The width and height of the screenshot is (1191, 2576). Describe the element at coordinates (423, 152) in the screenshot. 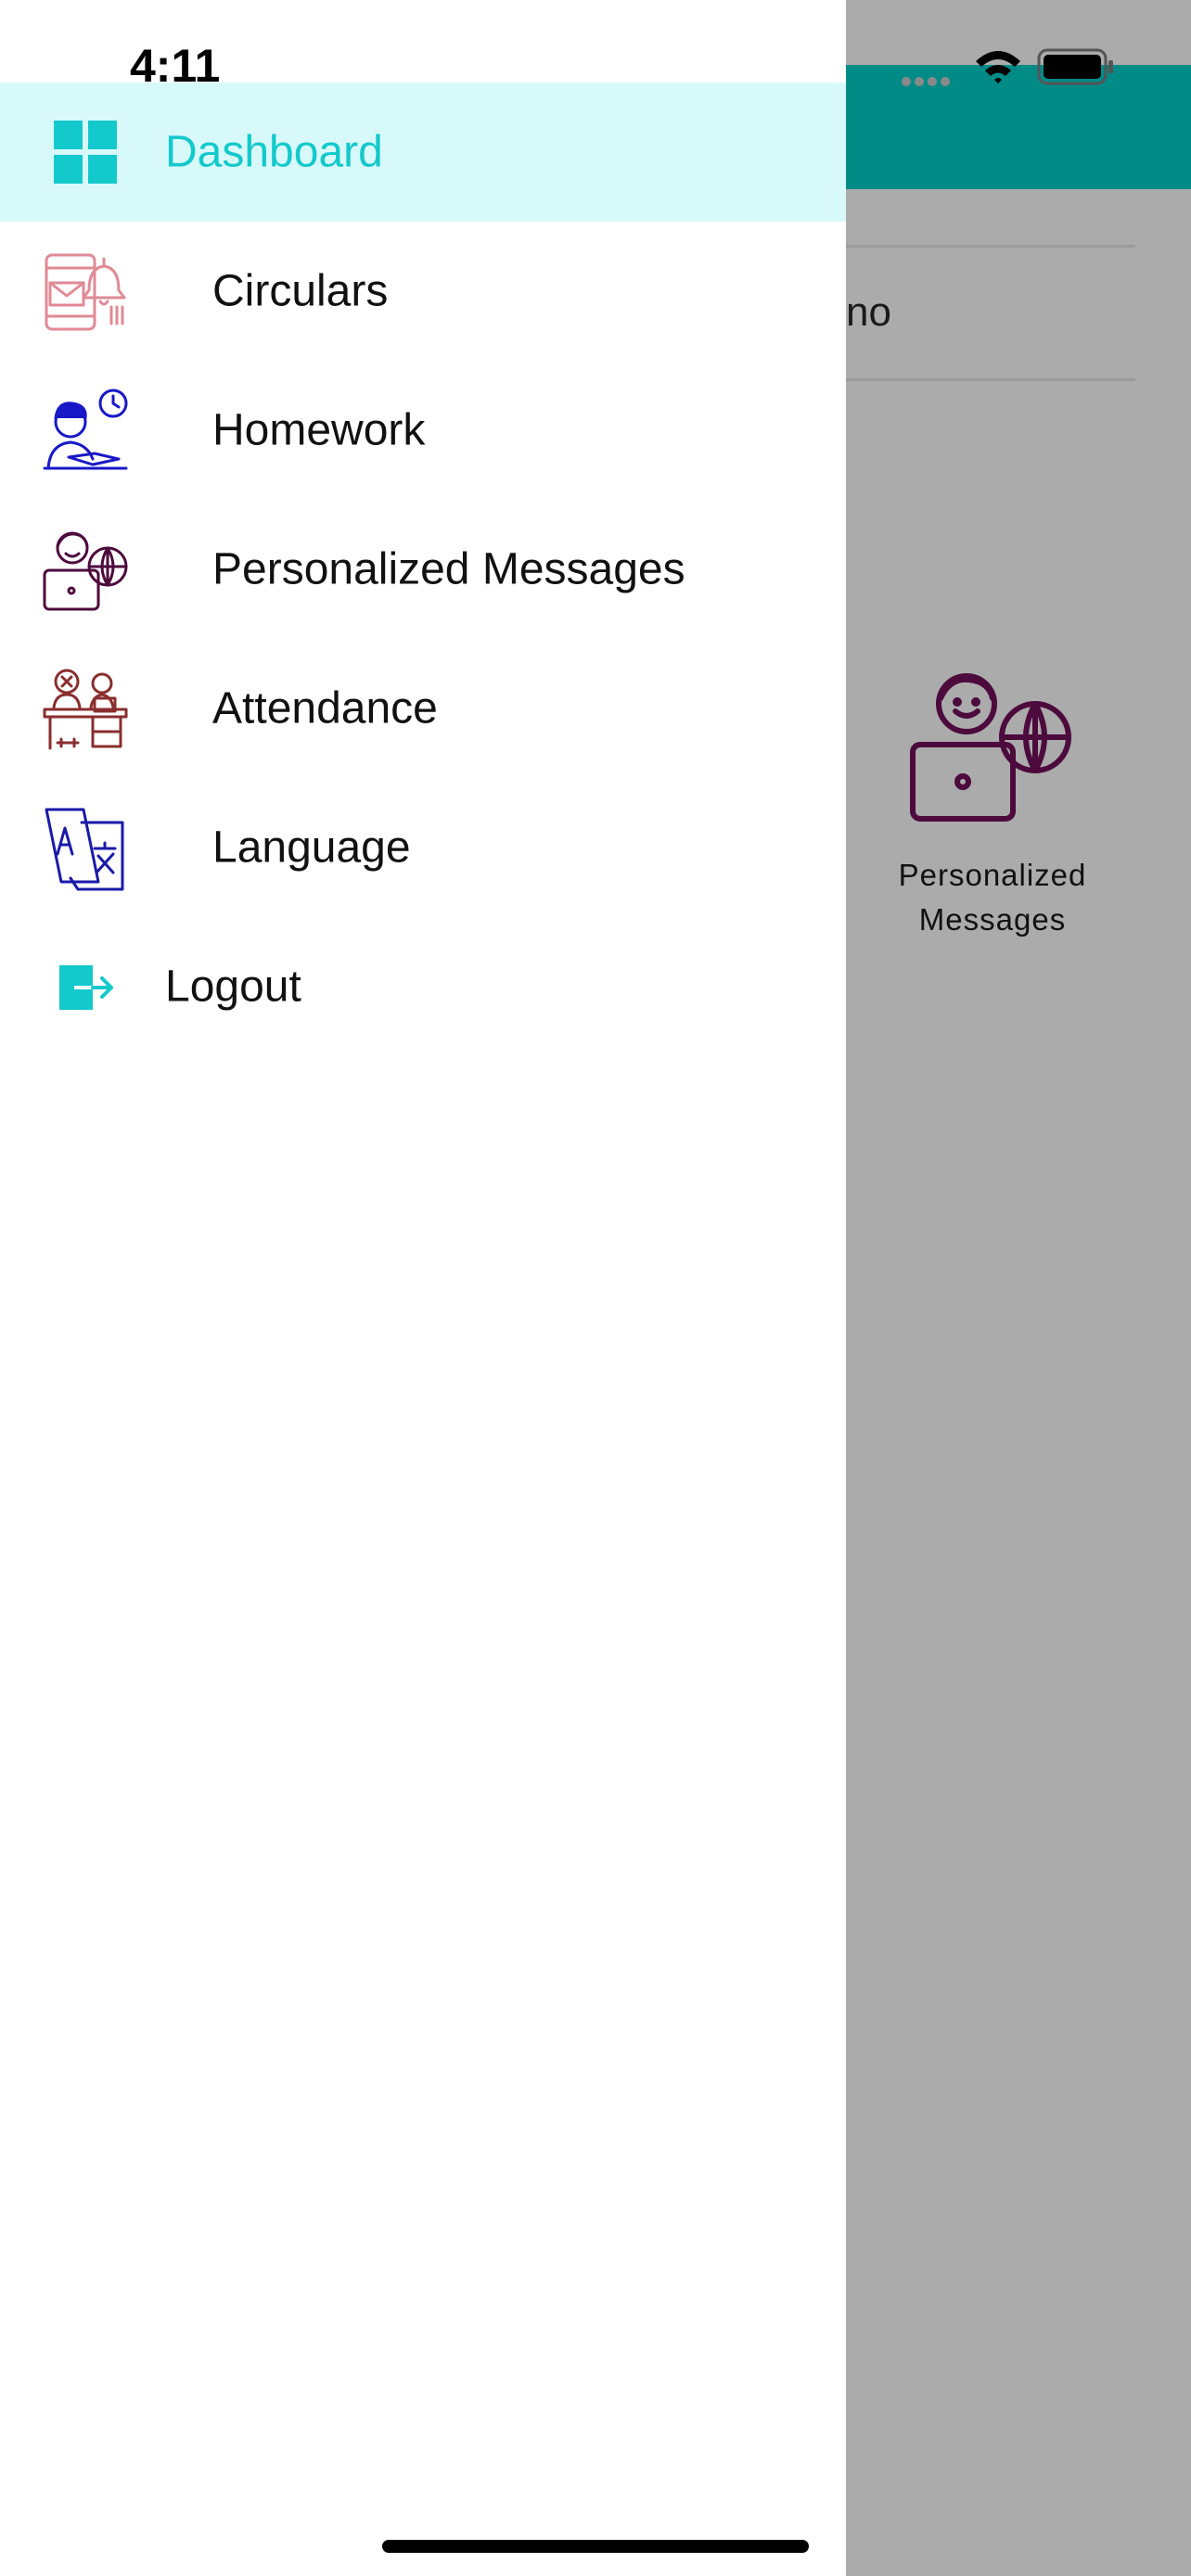

I see `drawer-item-dashboard: Dashboard` at that location.